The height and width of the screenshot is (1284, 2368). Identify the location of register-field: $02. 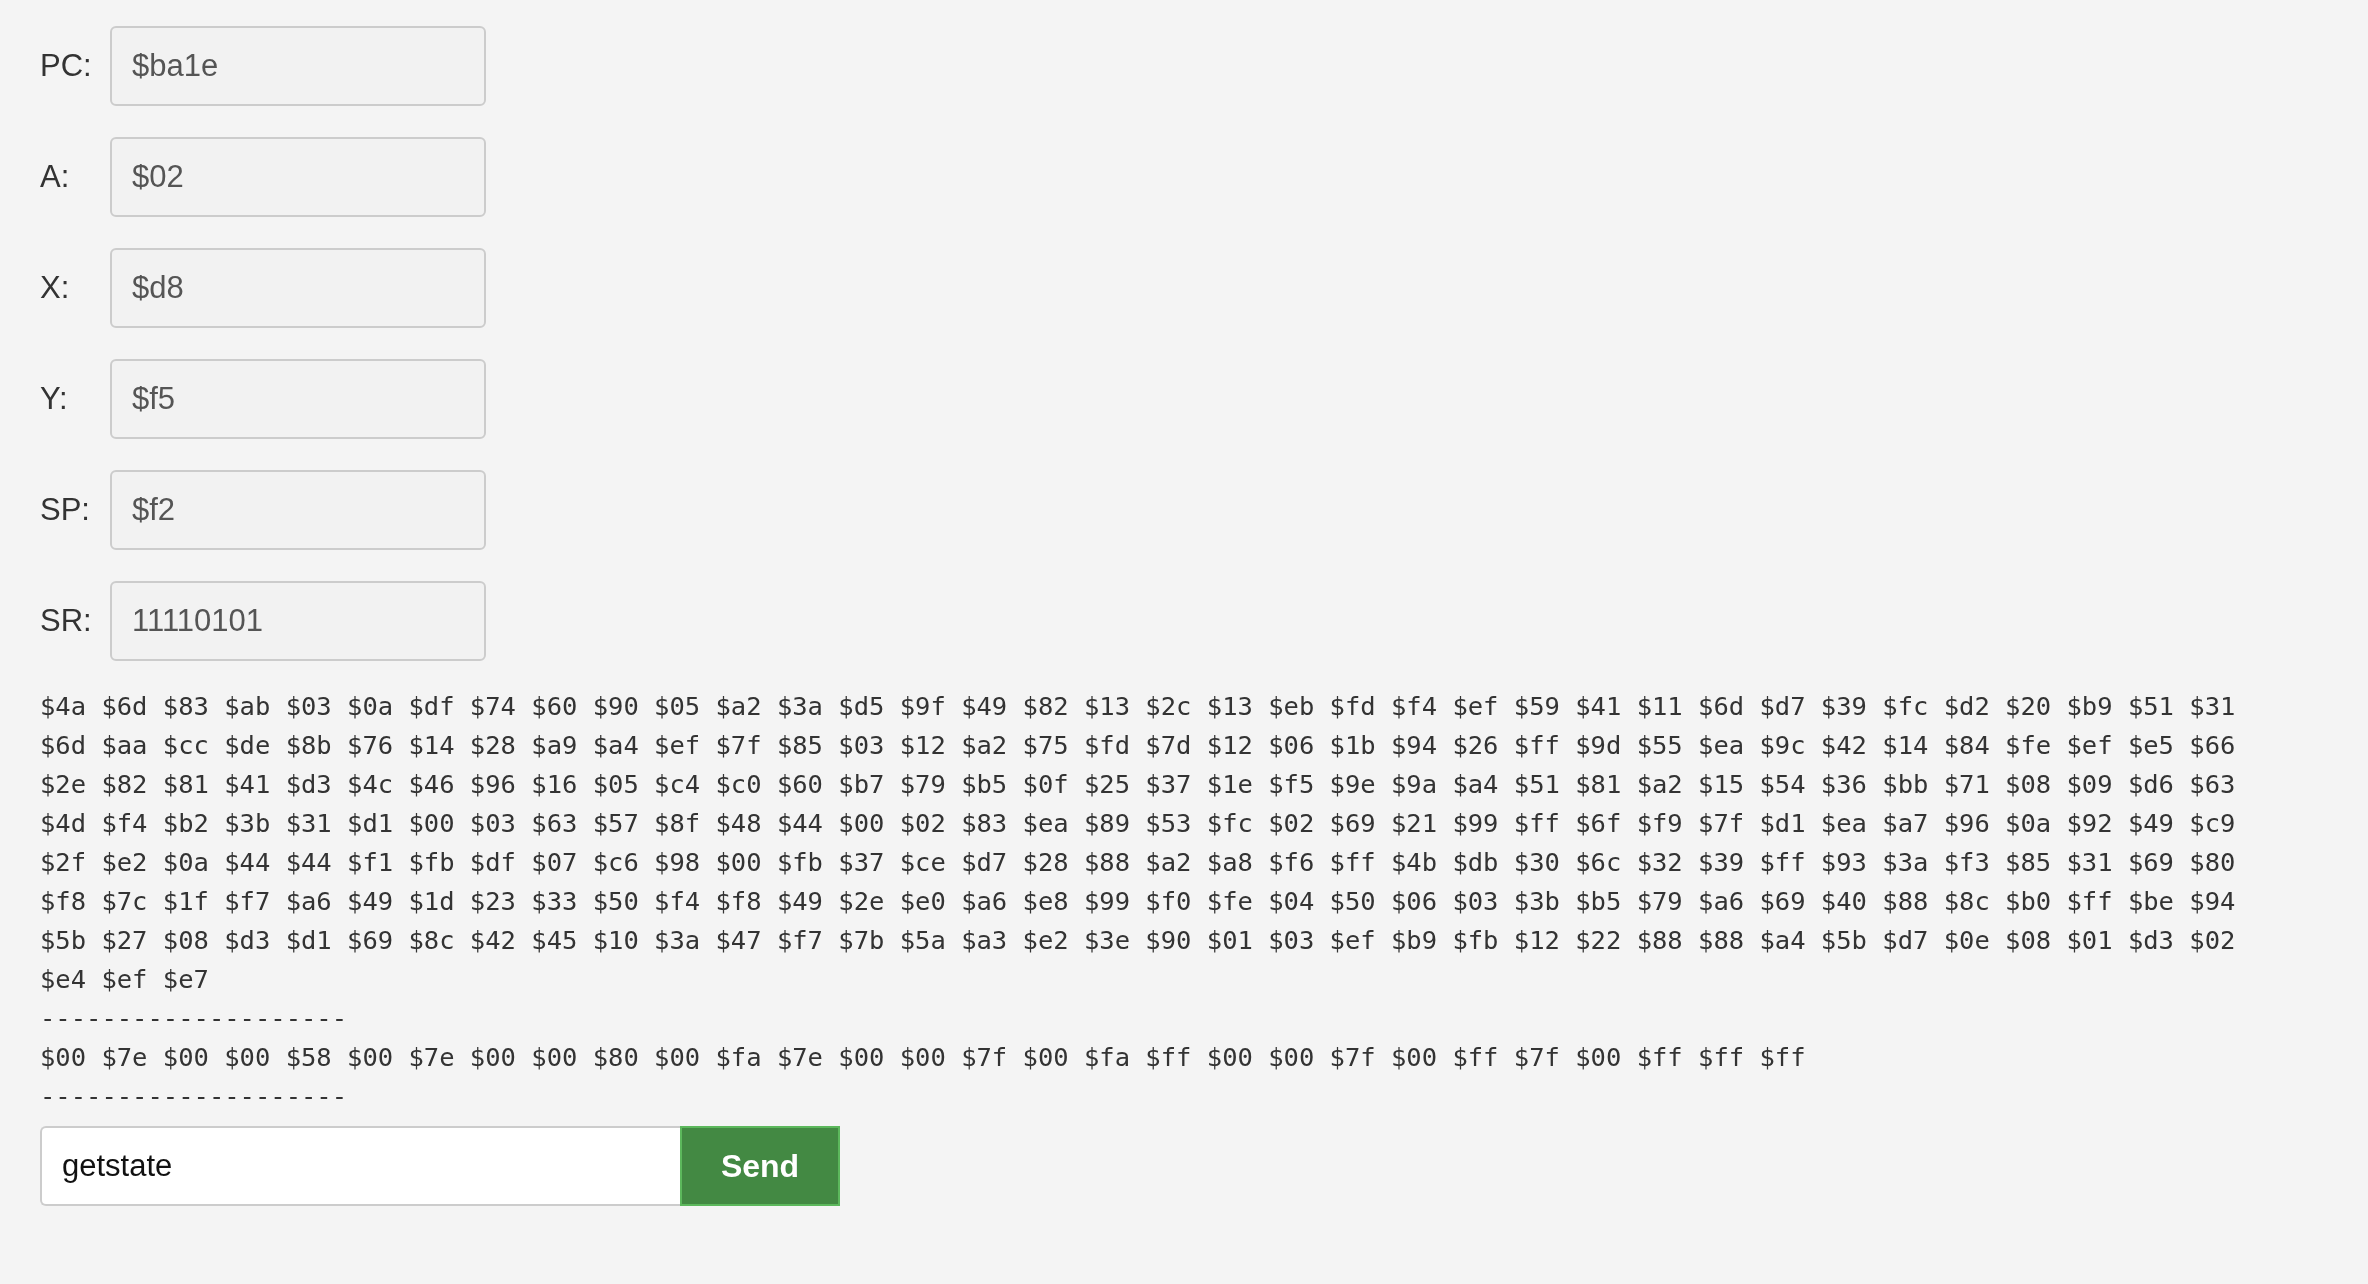
(298, 177).